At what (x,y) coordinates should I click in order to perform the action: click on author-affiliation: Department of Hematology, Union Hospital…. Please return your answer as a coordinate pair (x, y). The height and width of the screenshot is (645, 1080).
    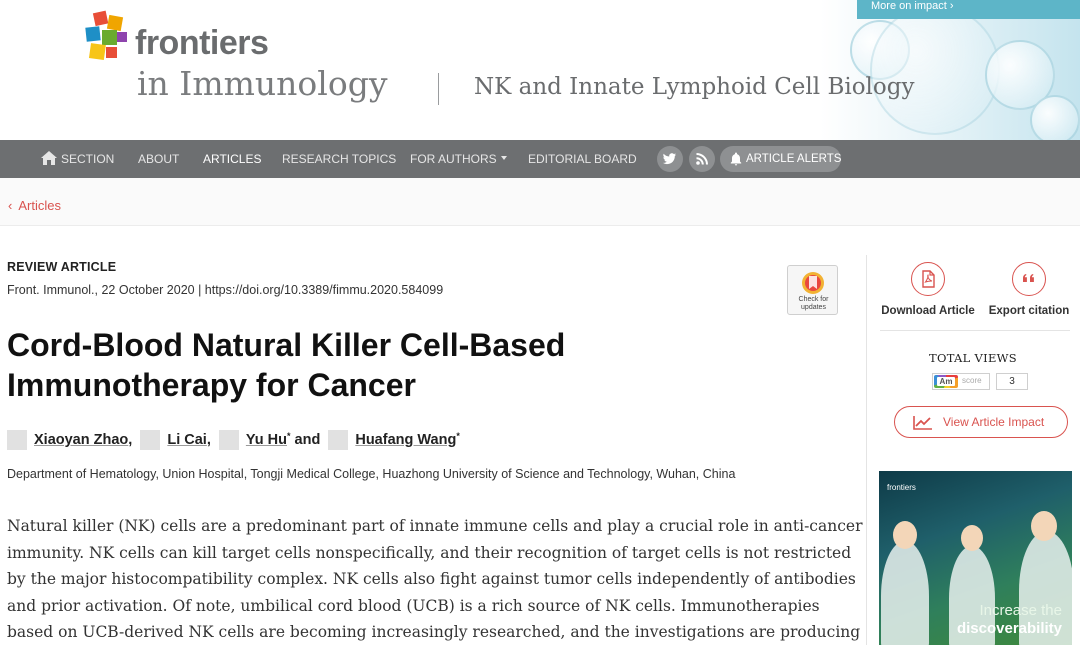
    Looking at the image, I should click on (371, 474).